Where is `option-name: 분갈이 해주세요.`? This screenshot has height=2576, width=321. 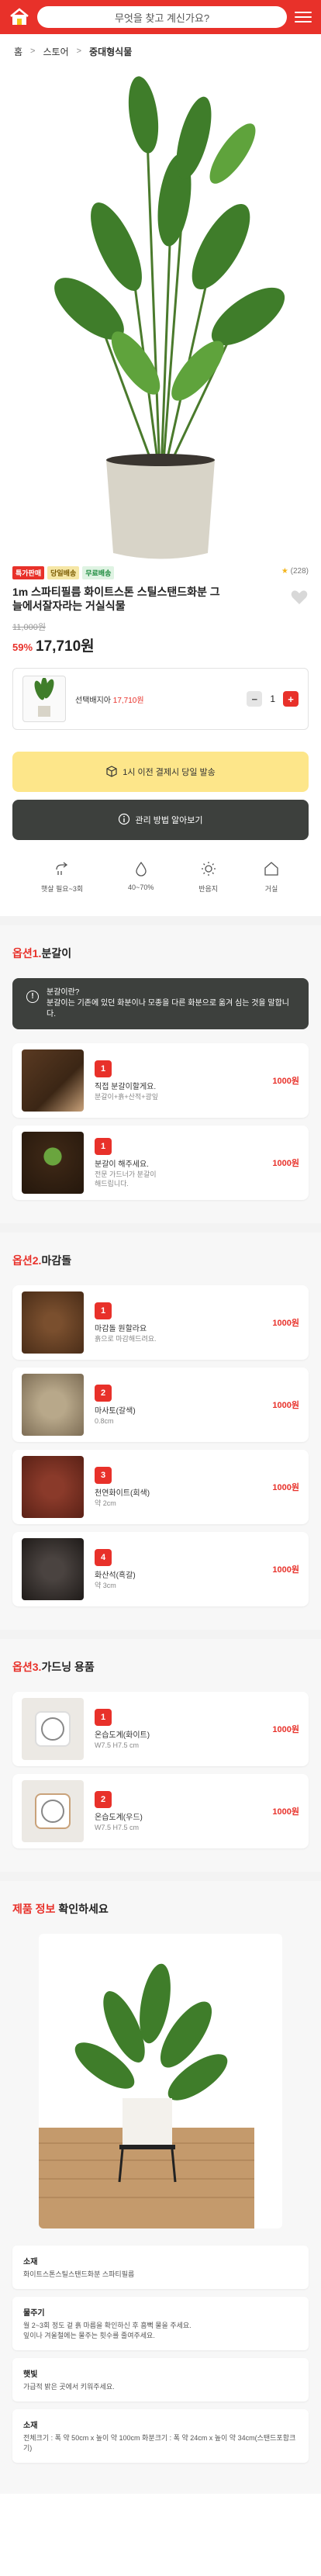 option-name: 분갈이 해주세요. is located at coordinates (122, 1164).